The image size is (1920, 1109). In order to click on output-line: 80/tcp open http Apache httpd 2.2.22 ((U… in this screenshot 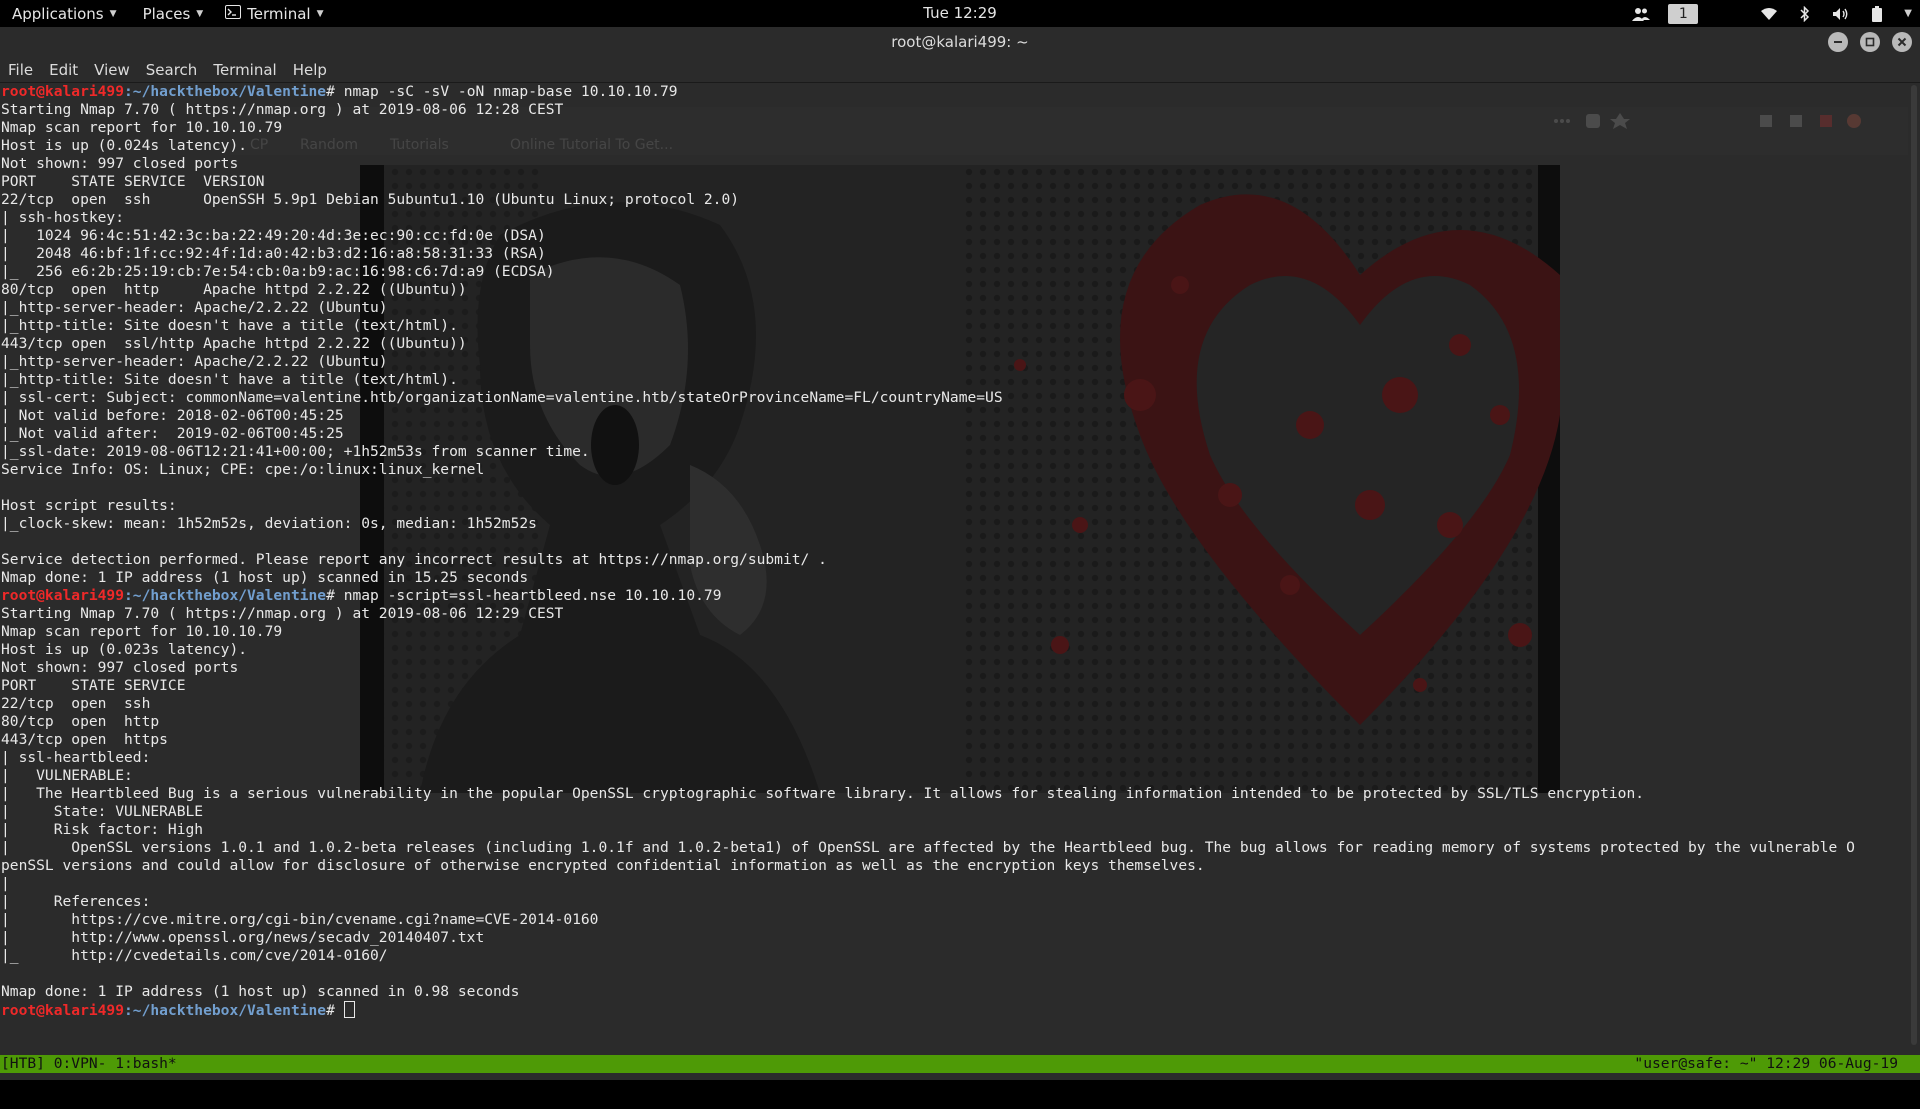, I will do `click(234, 289)`.